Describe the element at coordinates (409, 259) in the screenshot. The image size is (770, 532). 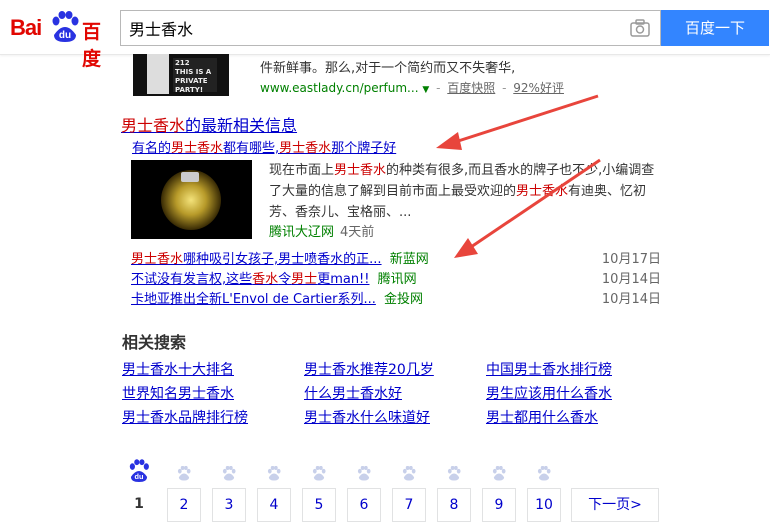
I see `news-item-source: 新蓝网` at that location.